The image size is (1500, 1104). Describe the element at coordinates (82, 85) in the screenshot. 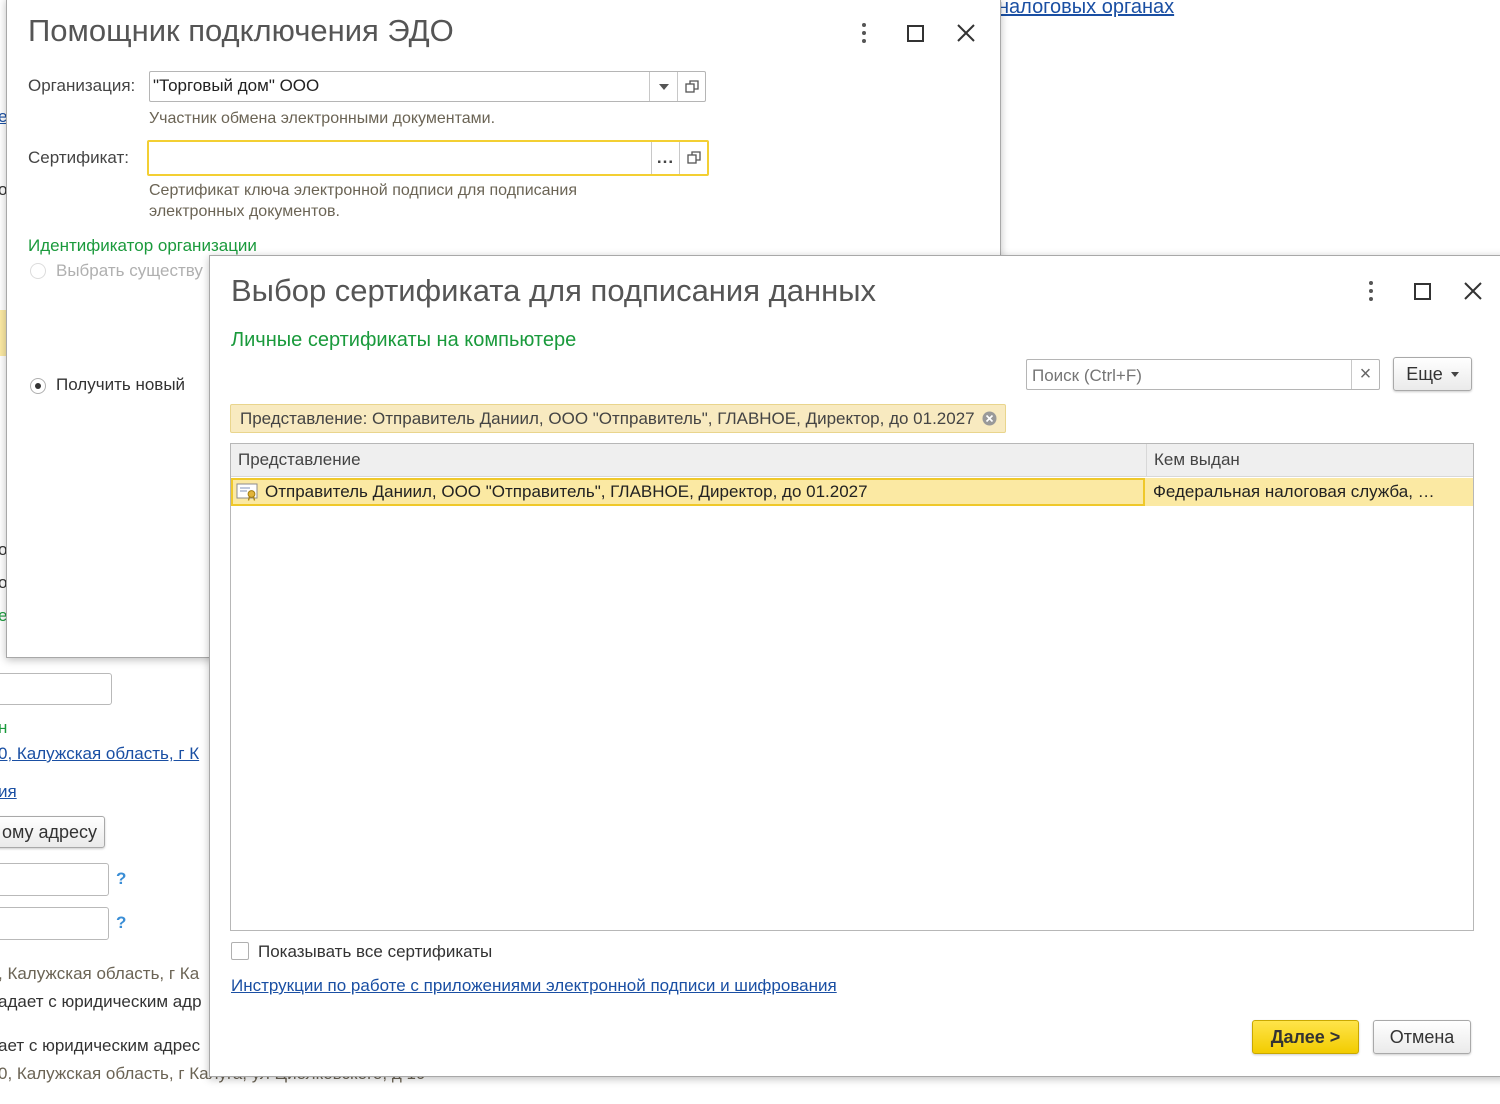

I see `org-label: Организация:` at that location.